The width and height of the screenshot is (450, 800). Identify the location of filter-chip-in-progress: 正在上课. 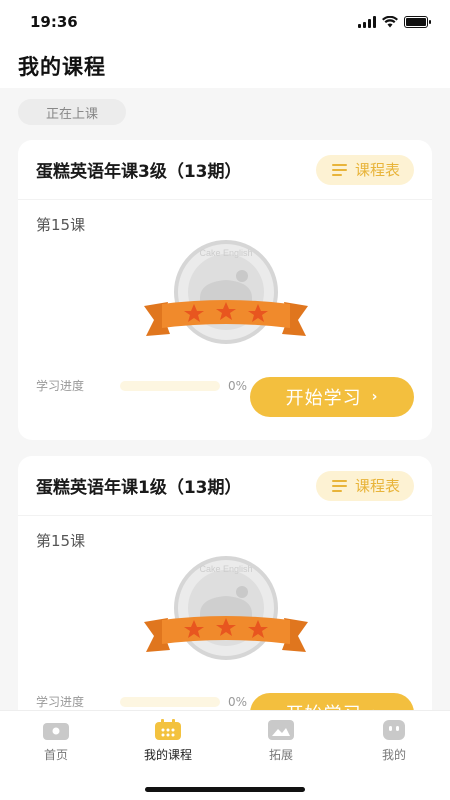
(72, 112).